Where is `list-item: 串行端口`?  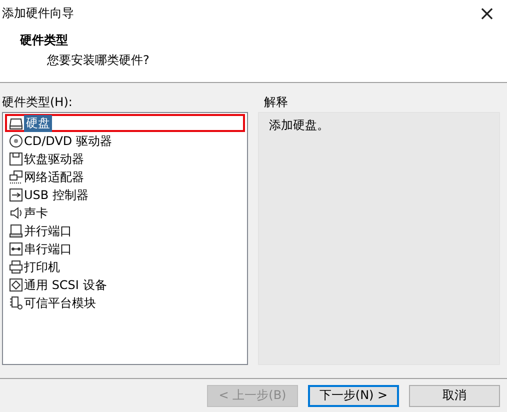 list-item: 串行端口 is located at coordinates (125, 249).